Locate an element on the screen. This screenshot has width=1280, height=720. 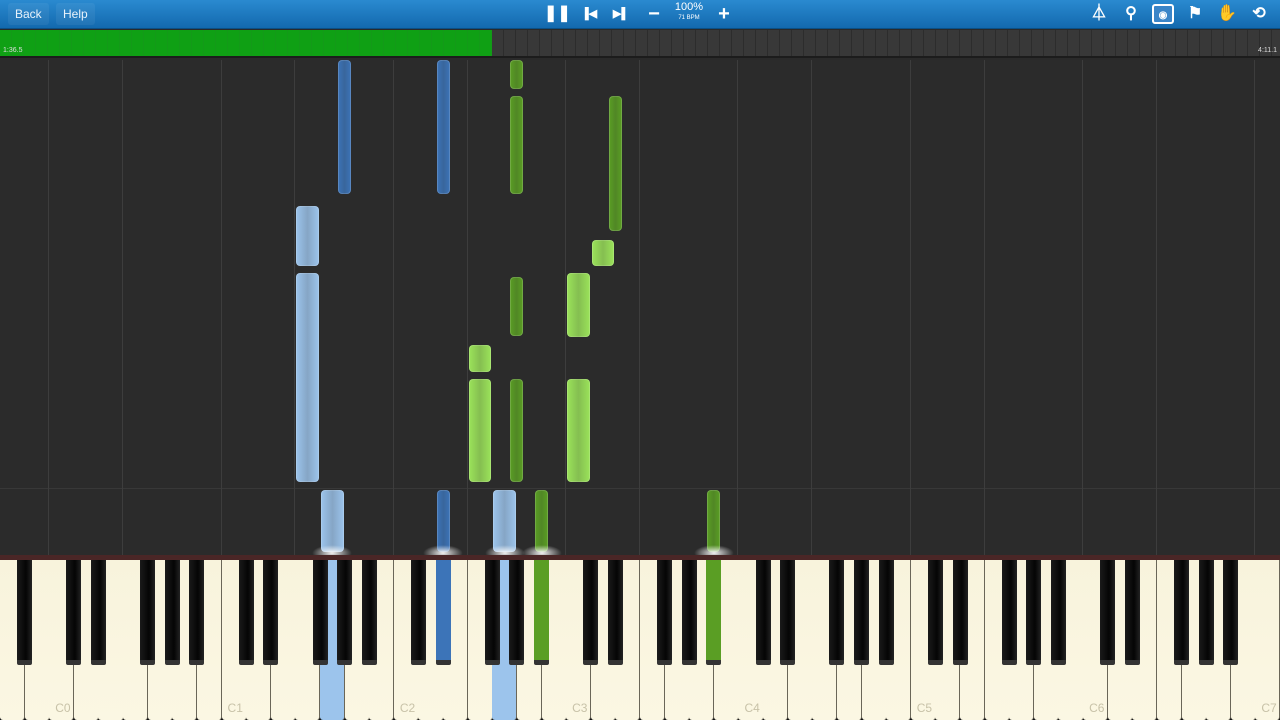
black-key-Gsharp1 is located at coordinates (345, 612).